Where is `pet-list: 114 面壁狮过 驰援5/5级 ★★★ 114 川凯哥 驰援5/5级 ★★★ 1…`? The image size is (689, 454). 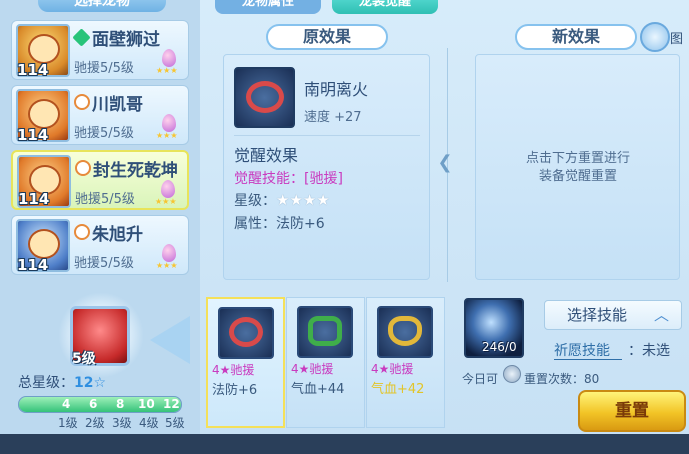 pet-list: 114 面壁狮过 驰援5/5级 ★★★ 114 川凯哥 驰援5/5级 ★★★ 1… is located at coordinates (100, 149).